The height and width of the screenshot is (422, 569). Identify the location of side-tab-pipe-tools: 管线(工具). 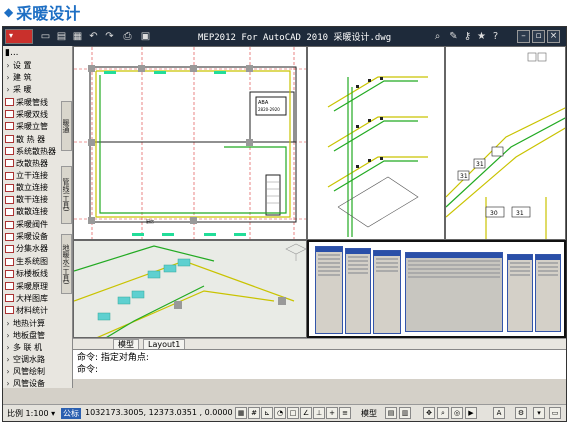
(66, 195).